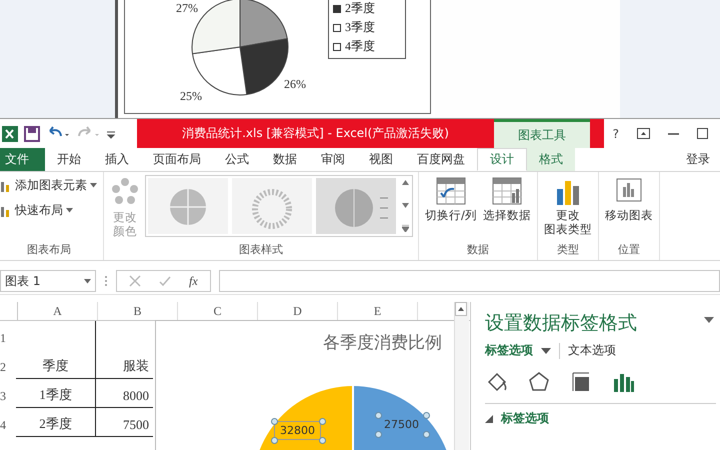 Image resolution: width=720 pixels, height=450 pixels. I want to click on color-dots-icon, so click(125, 192).